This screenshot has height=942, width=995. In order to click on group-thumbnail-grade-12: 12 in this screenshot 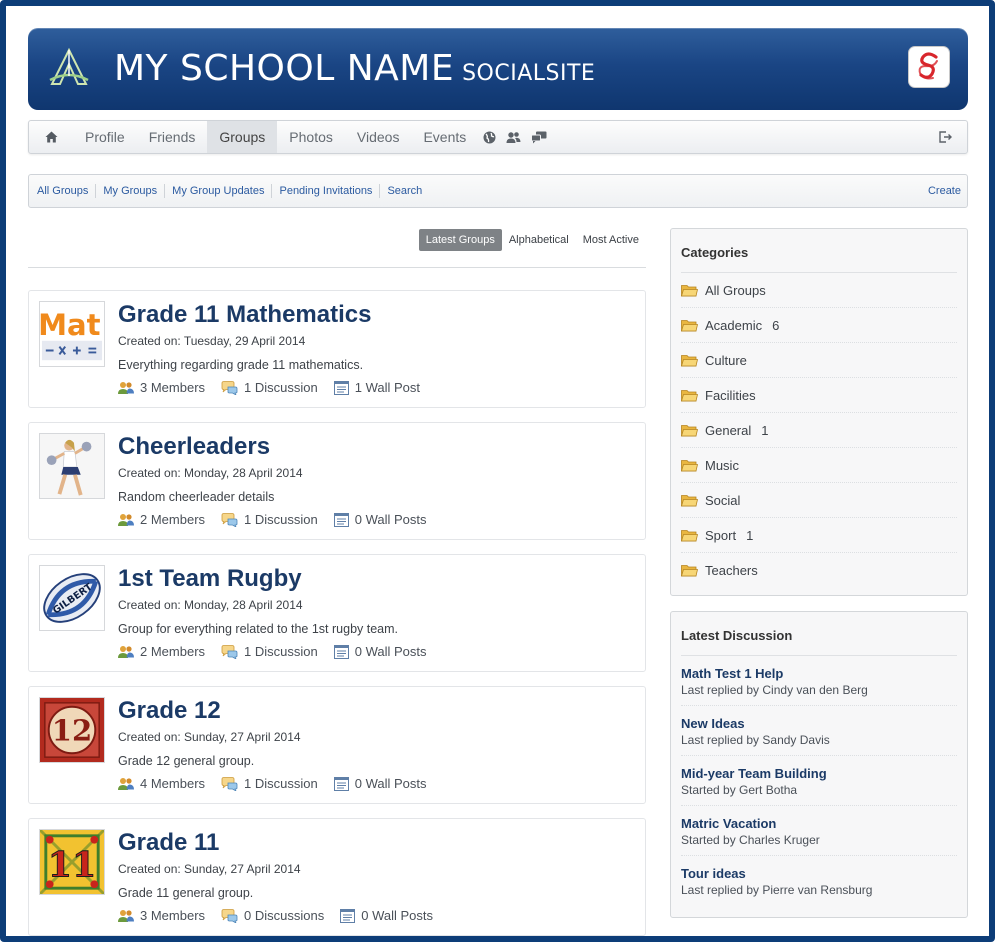, I will do `click(72, 730)`.